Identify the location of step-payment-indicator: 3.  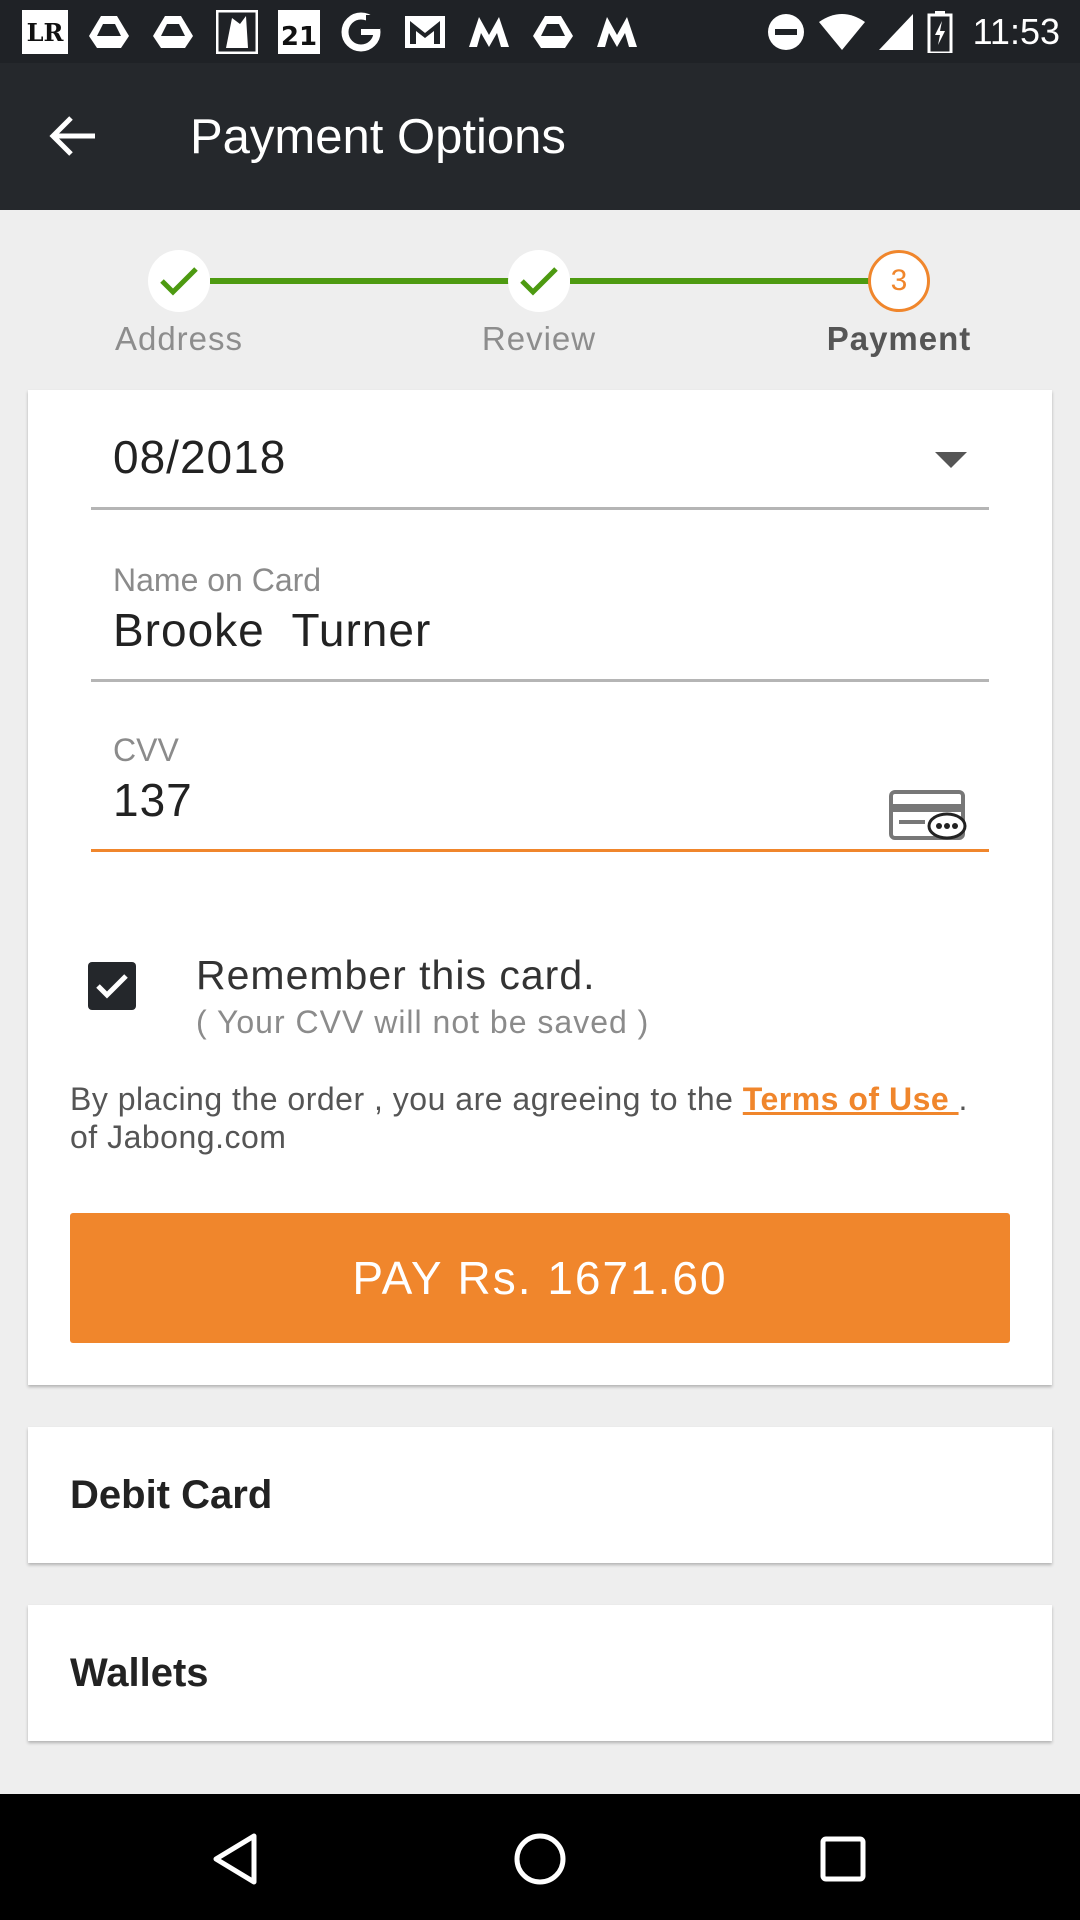
(899, 281).